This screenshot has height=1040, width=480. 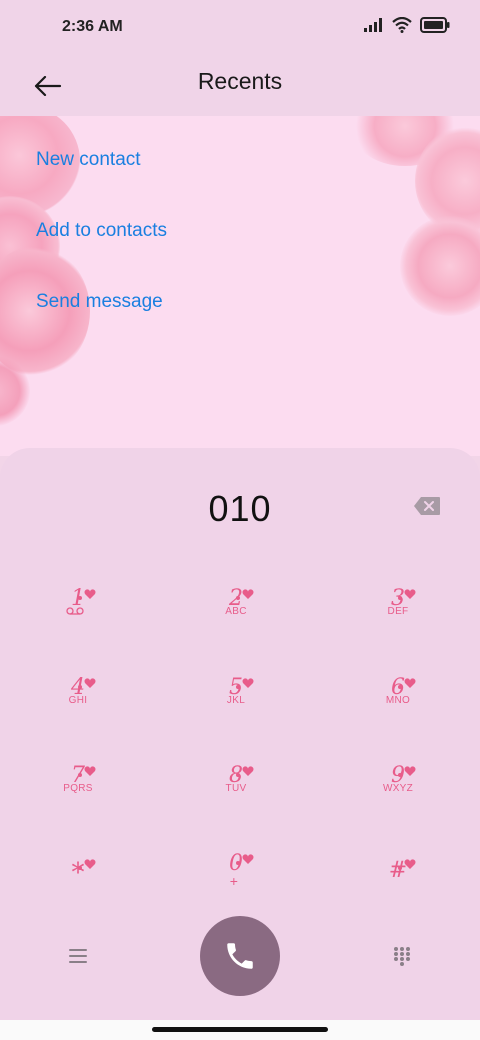 I want to click on battery-icon, so click(x=435, y=25).